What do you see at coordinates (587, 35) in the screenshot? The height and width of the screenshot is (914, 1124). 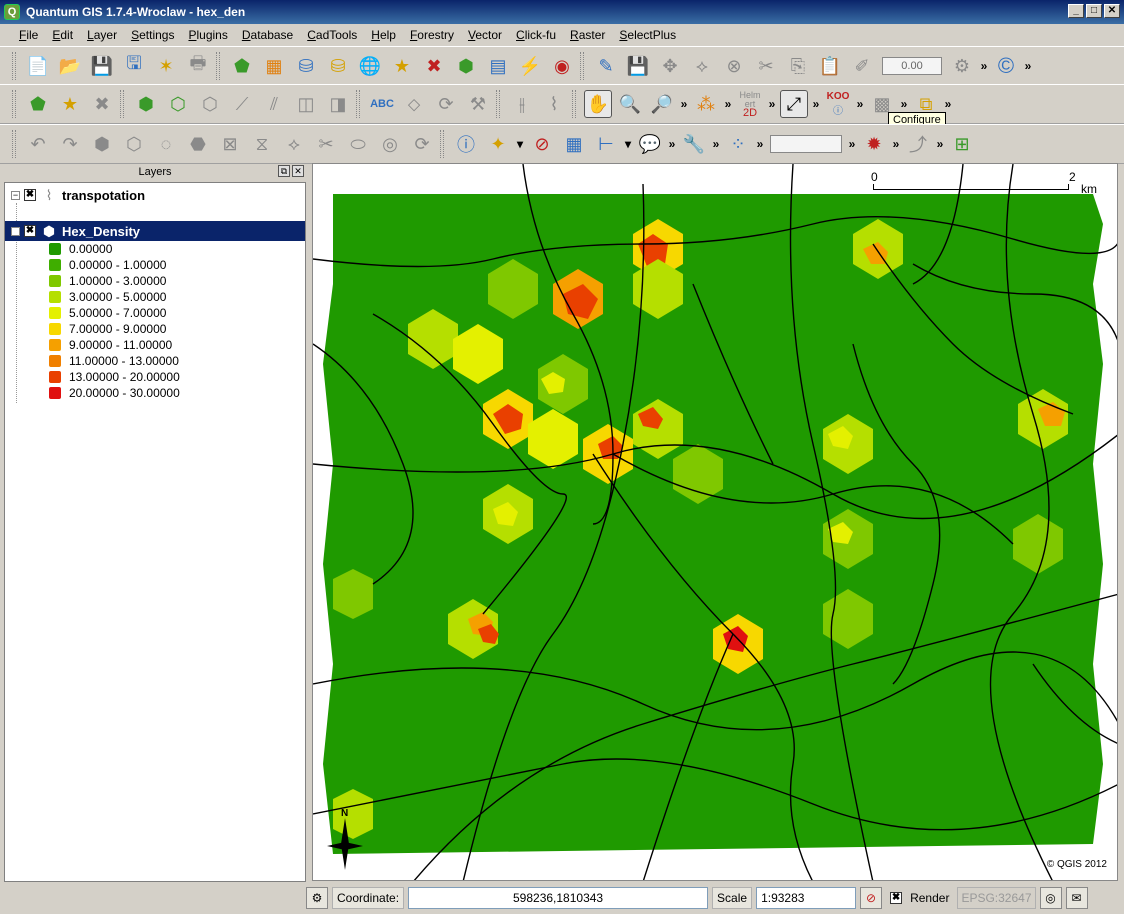 I see `menu-raster: Raster` at bounding box center [587, 35].